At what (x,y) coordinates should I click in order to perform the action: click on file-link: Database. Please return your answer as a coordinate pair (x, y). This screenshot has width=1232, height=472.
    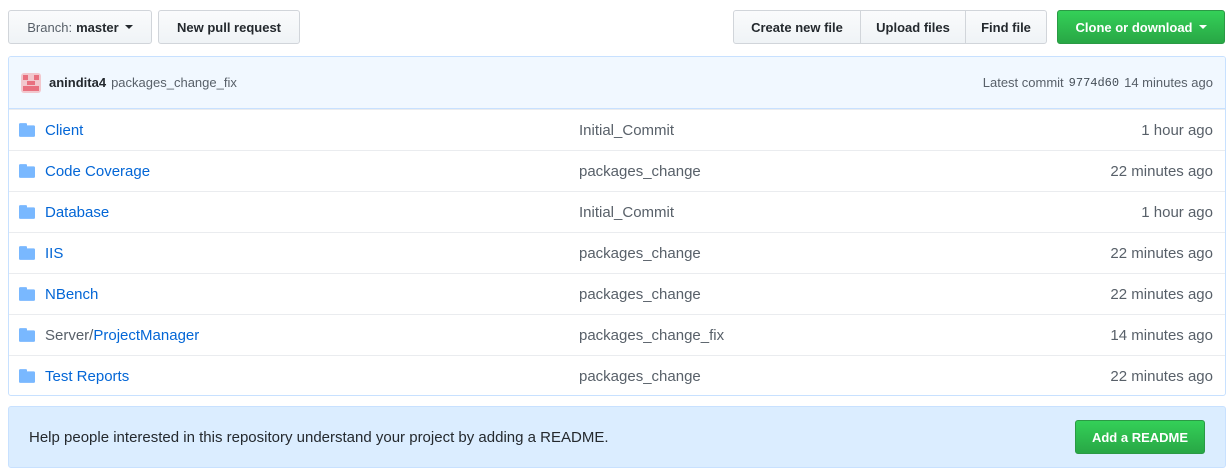
    Looking at the image, I should click on (77, 212).